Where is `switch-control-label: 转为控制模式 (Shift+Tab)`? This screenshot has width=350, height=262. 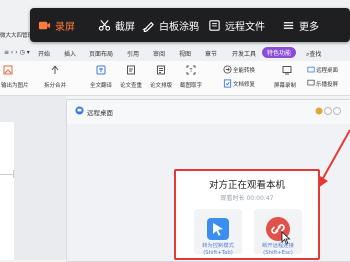 switch-control-label: 转为控制模式 (Shift+Tab) is located at coordinates (218, 250).